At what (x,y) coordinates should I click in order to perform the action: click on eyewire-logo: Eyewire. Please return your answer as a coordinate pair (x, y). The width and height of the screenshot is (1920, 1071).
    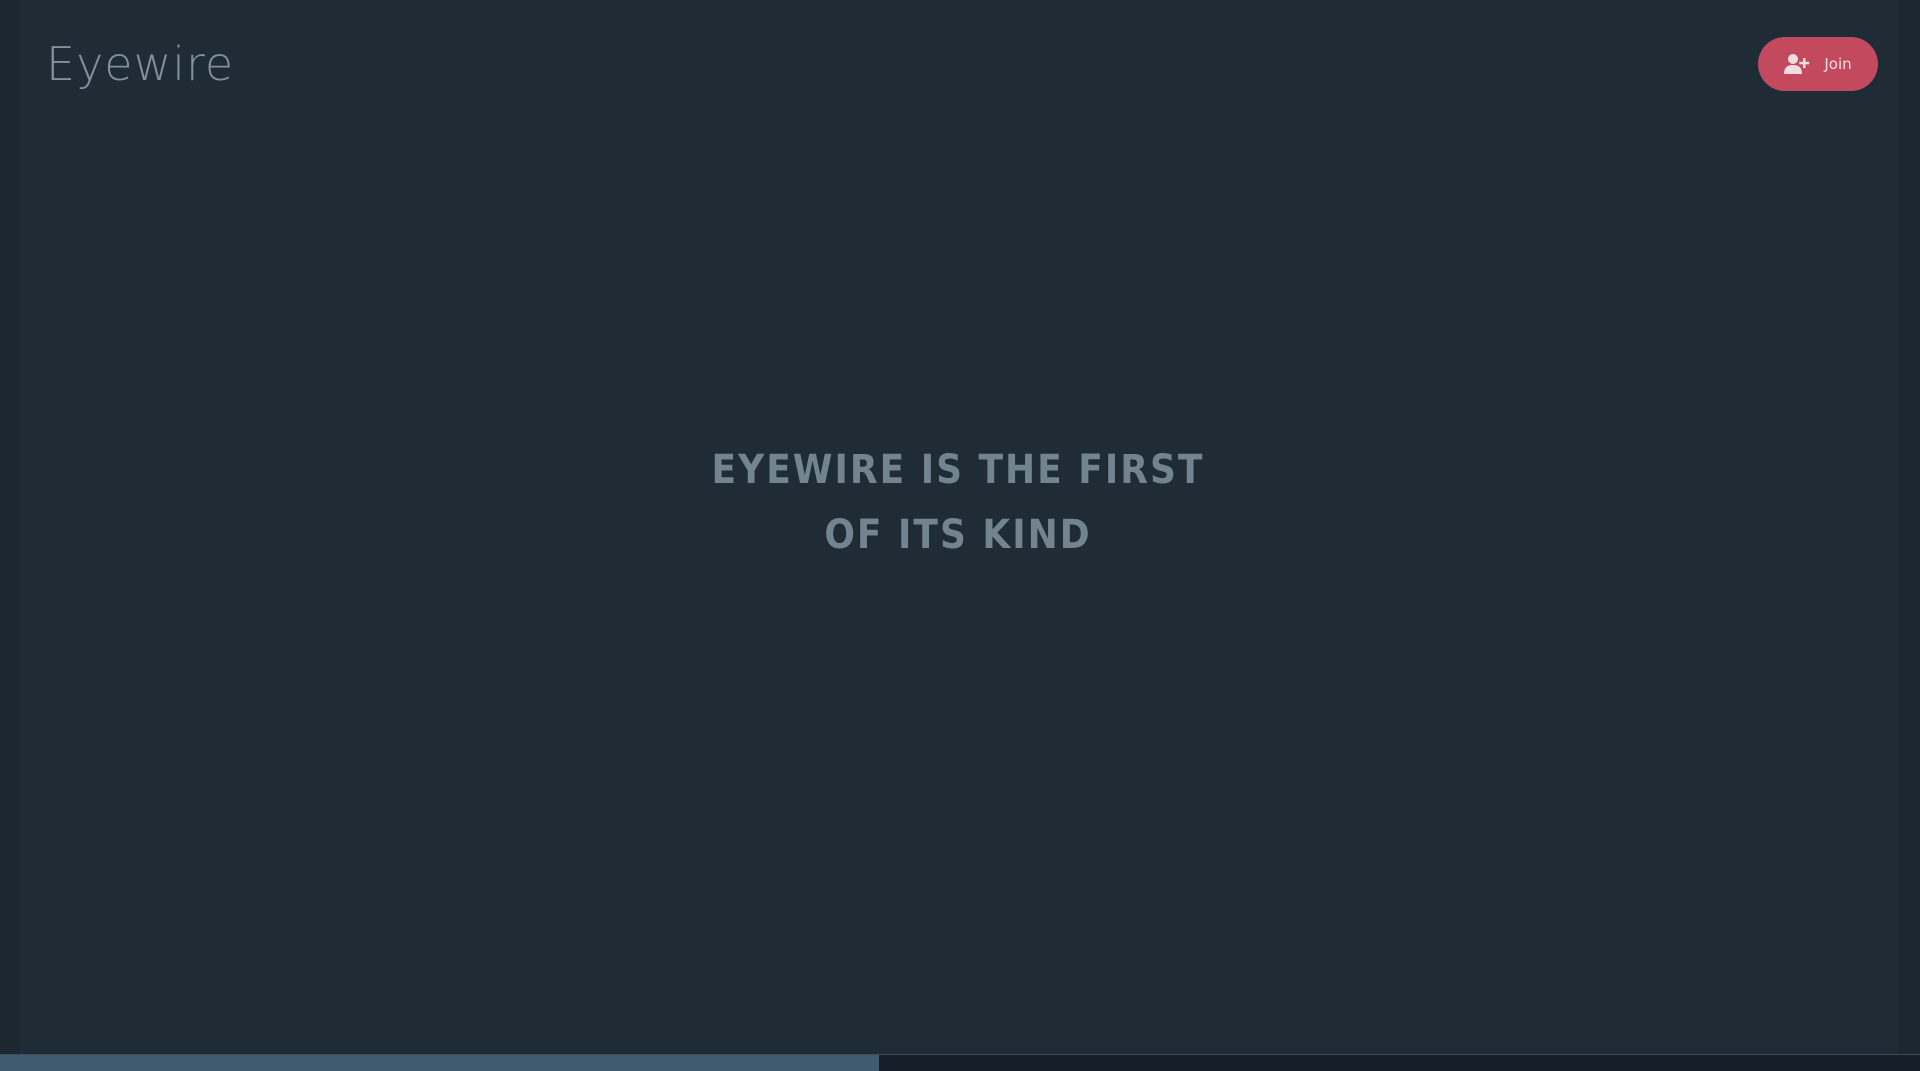
    Looking at the image, I should click on (140, 64).